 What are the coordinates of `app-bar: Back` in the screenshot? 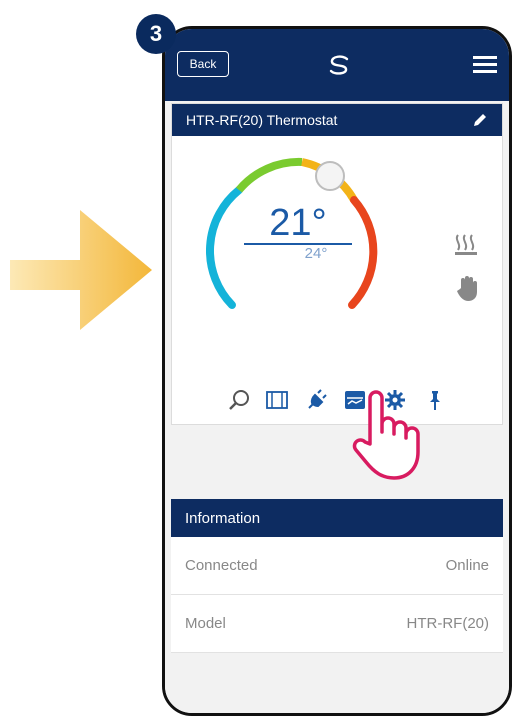 It's located at (337, 65).